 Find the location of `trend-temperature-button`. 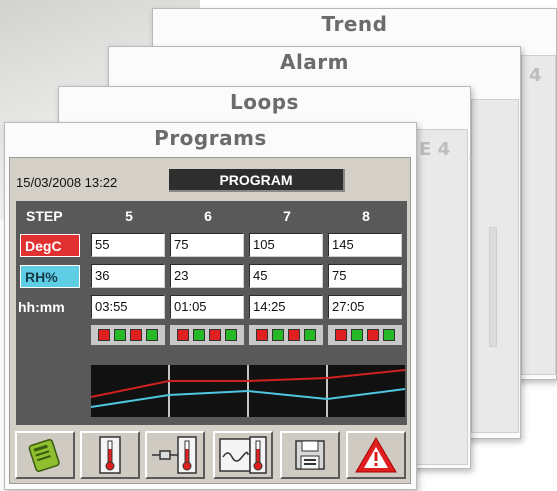

trend-temperature-button is located at coordinates (243, 455).